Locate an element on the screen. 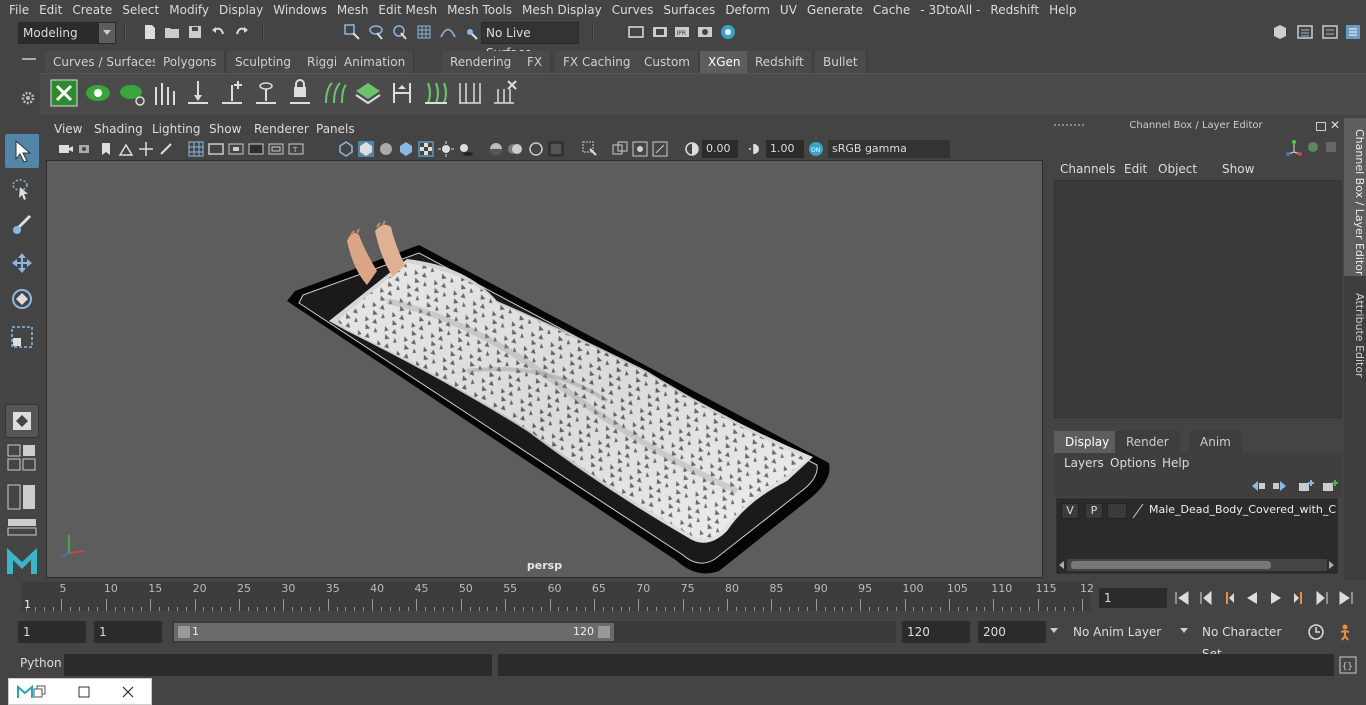 The width and height of the screenshot is (1366, 705). animation-preferences-icon is located at coordinates (1345, 632).